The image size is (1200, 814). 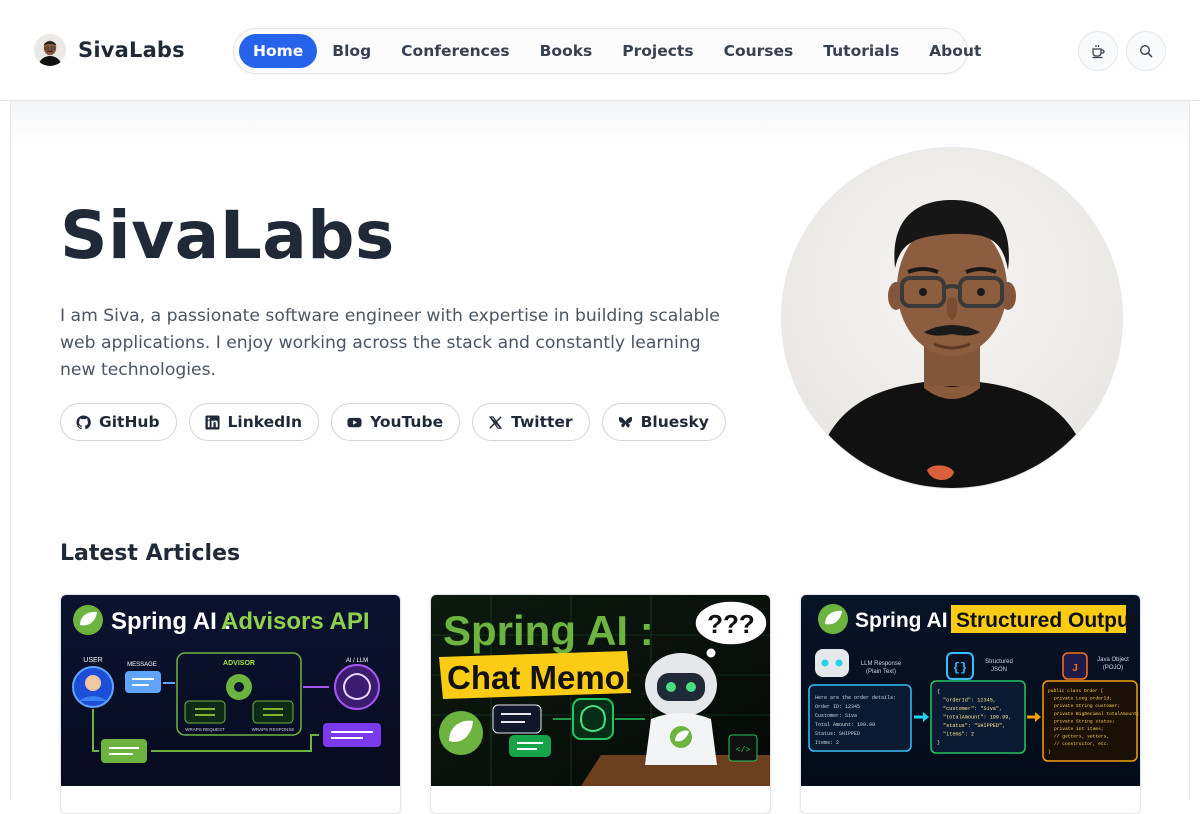 What do you see at coordinates (836, 716) in the screenshot?
I see `code-line: Customer: Siva` at bounding box center [836, 716].